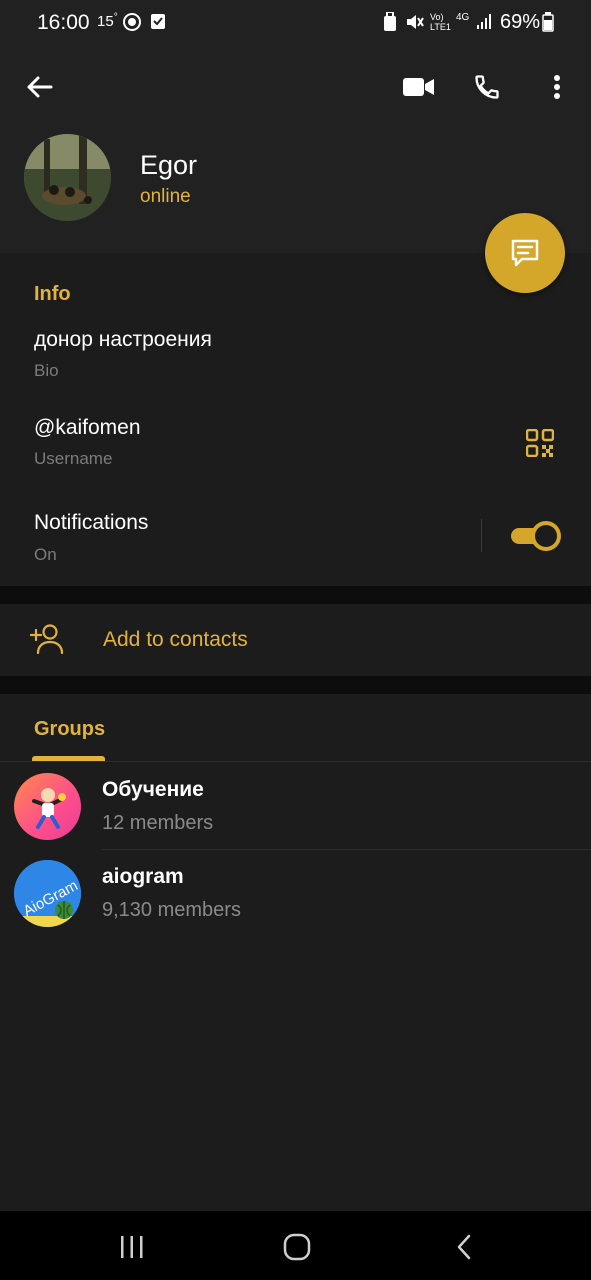 The width and height of the screenshot is (591, 1280). I want to click on call-button, so click(487, 87).